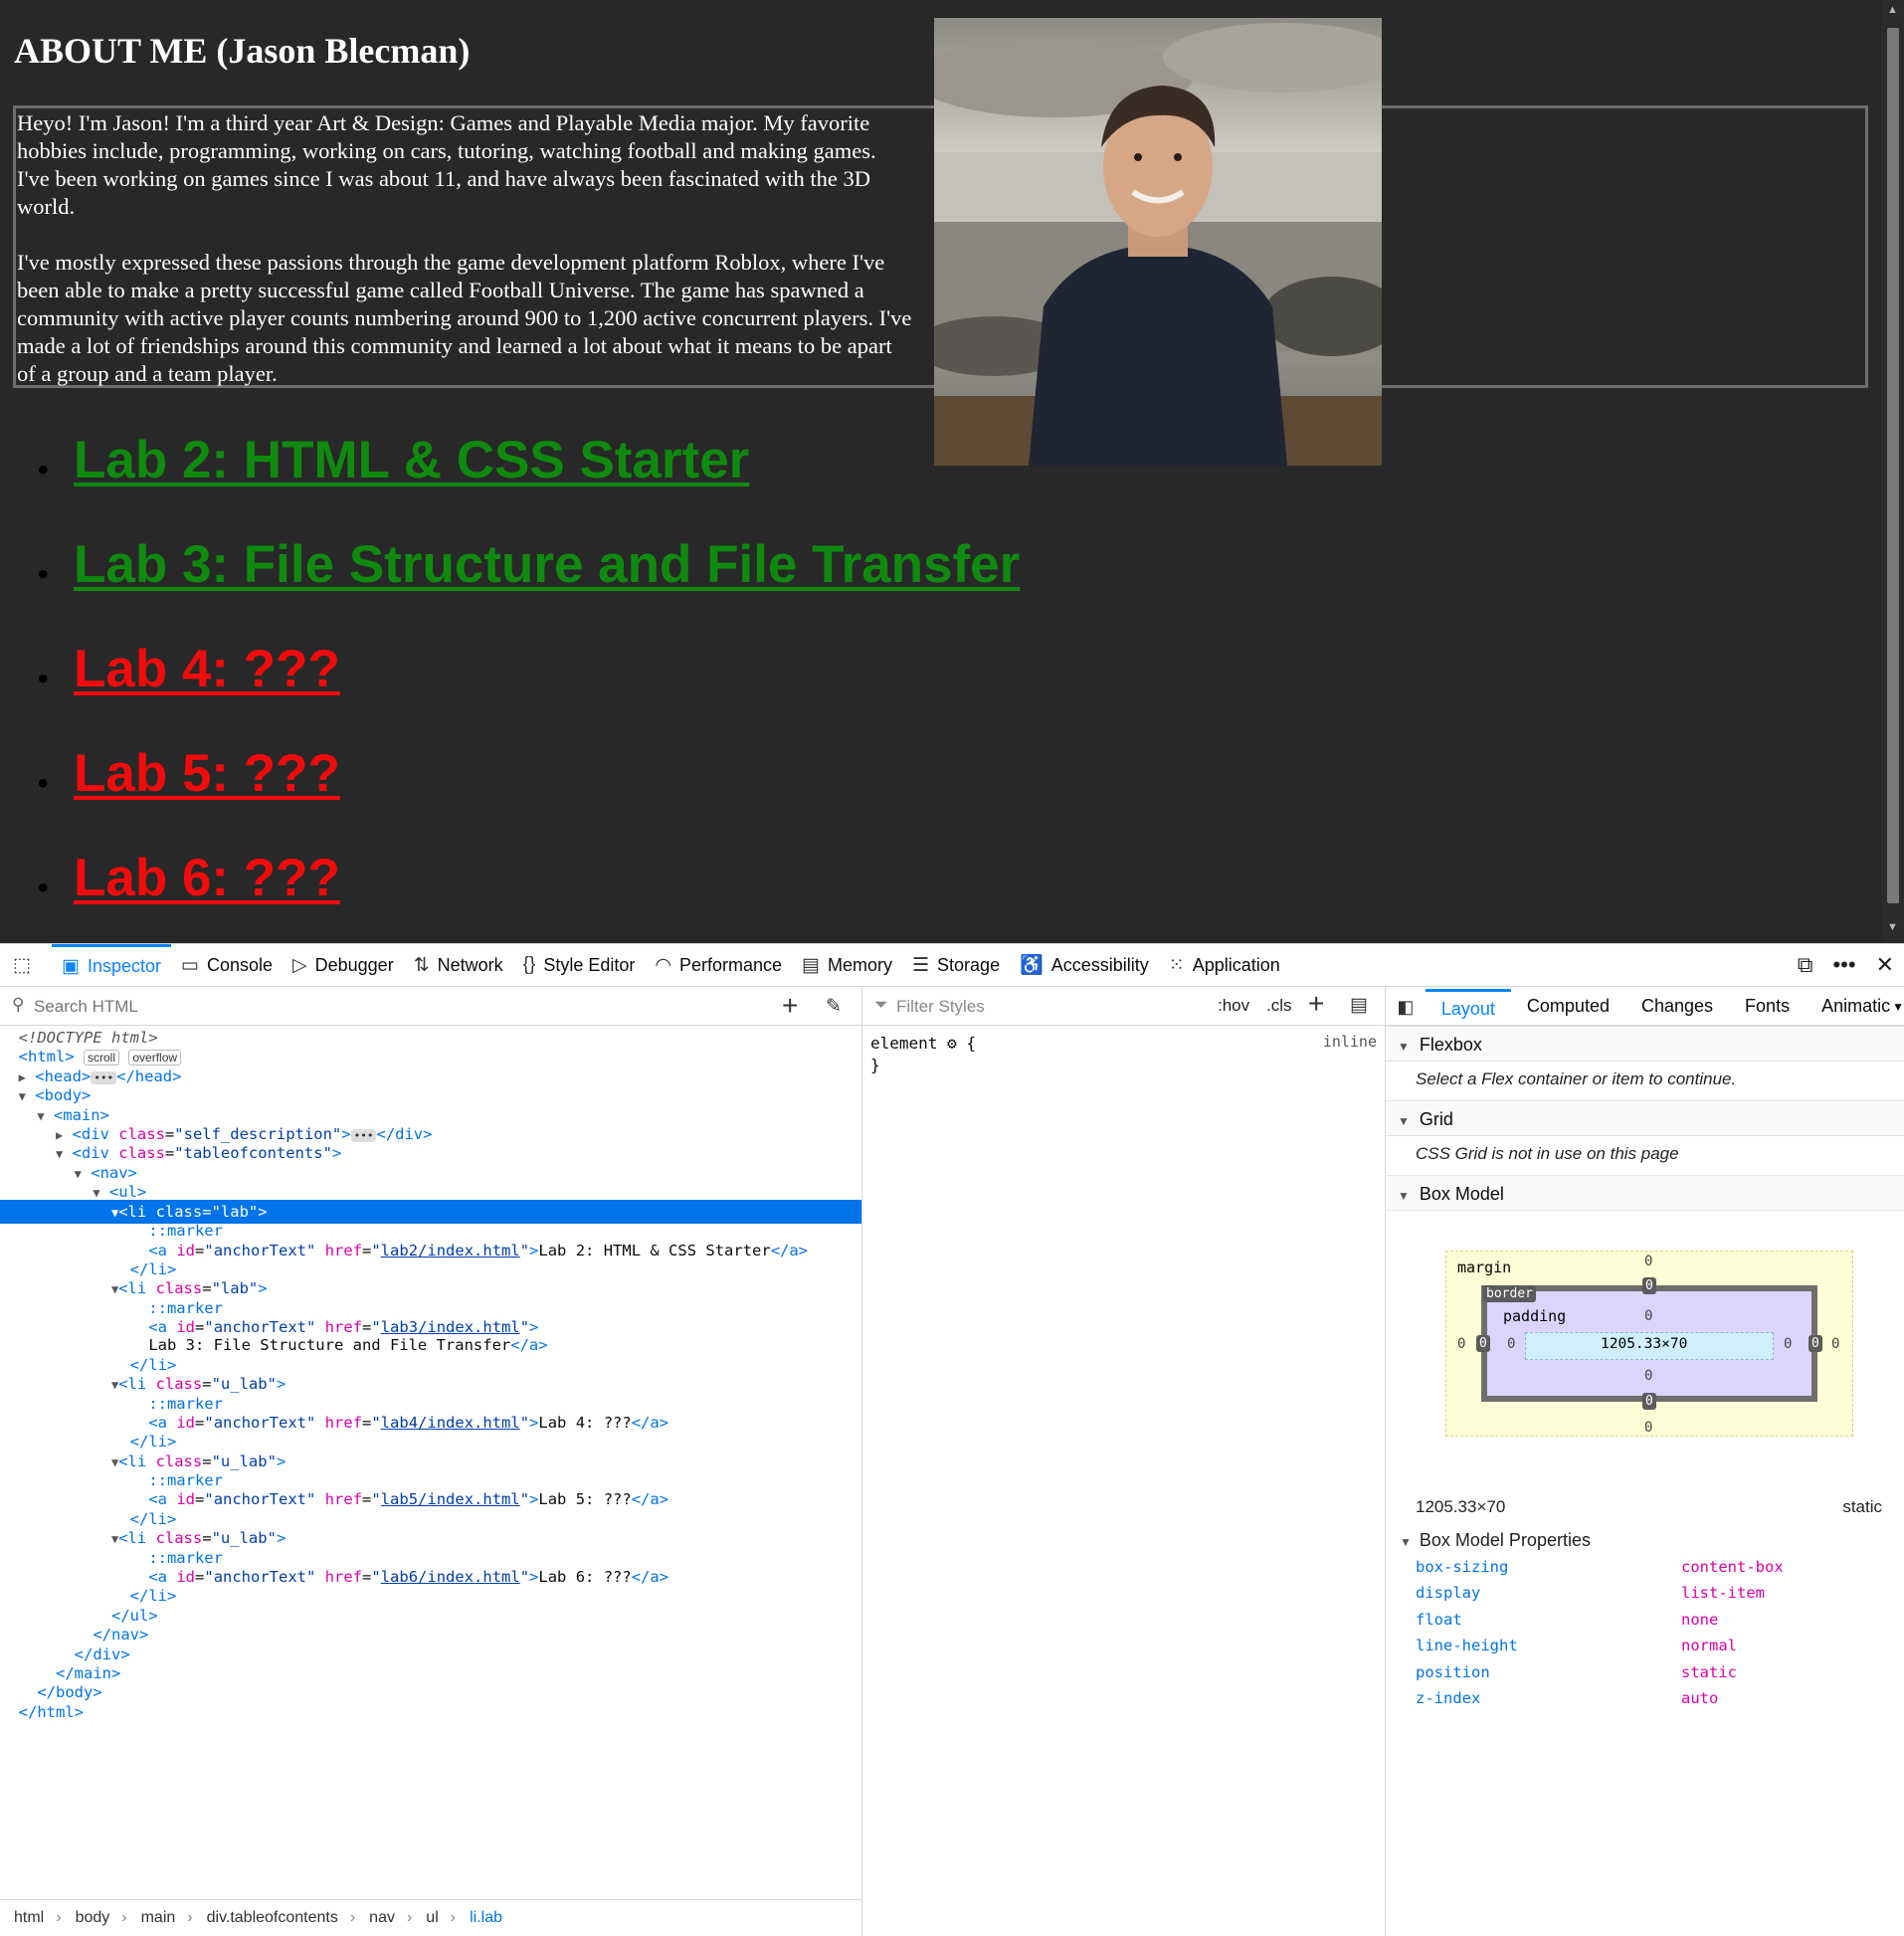  I want to click on padding-left-value: 0, so click(1511, 1344).